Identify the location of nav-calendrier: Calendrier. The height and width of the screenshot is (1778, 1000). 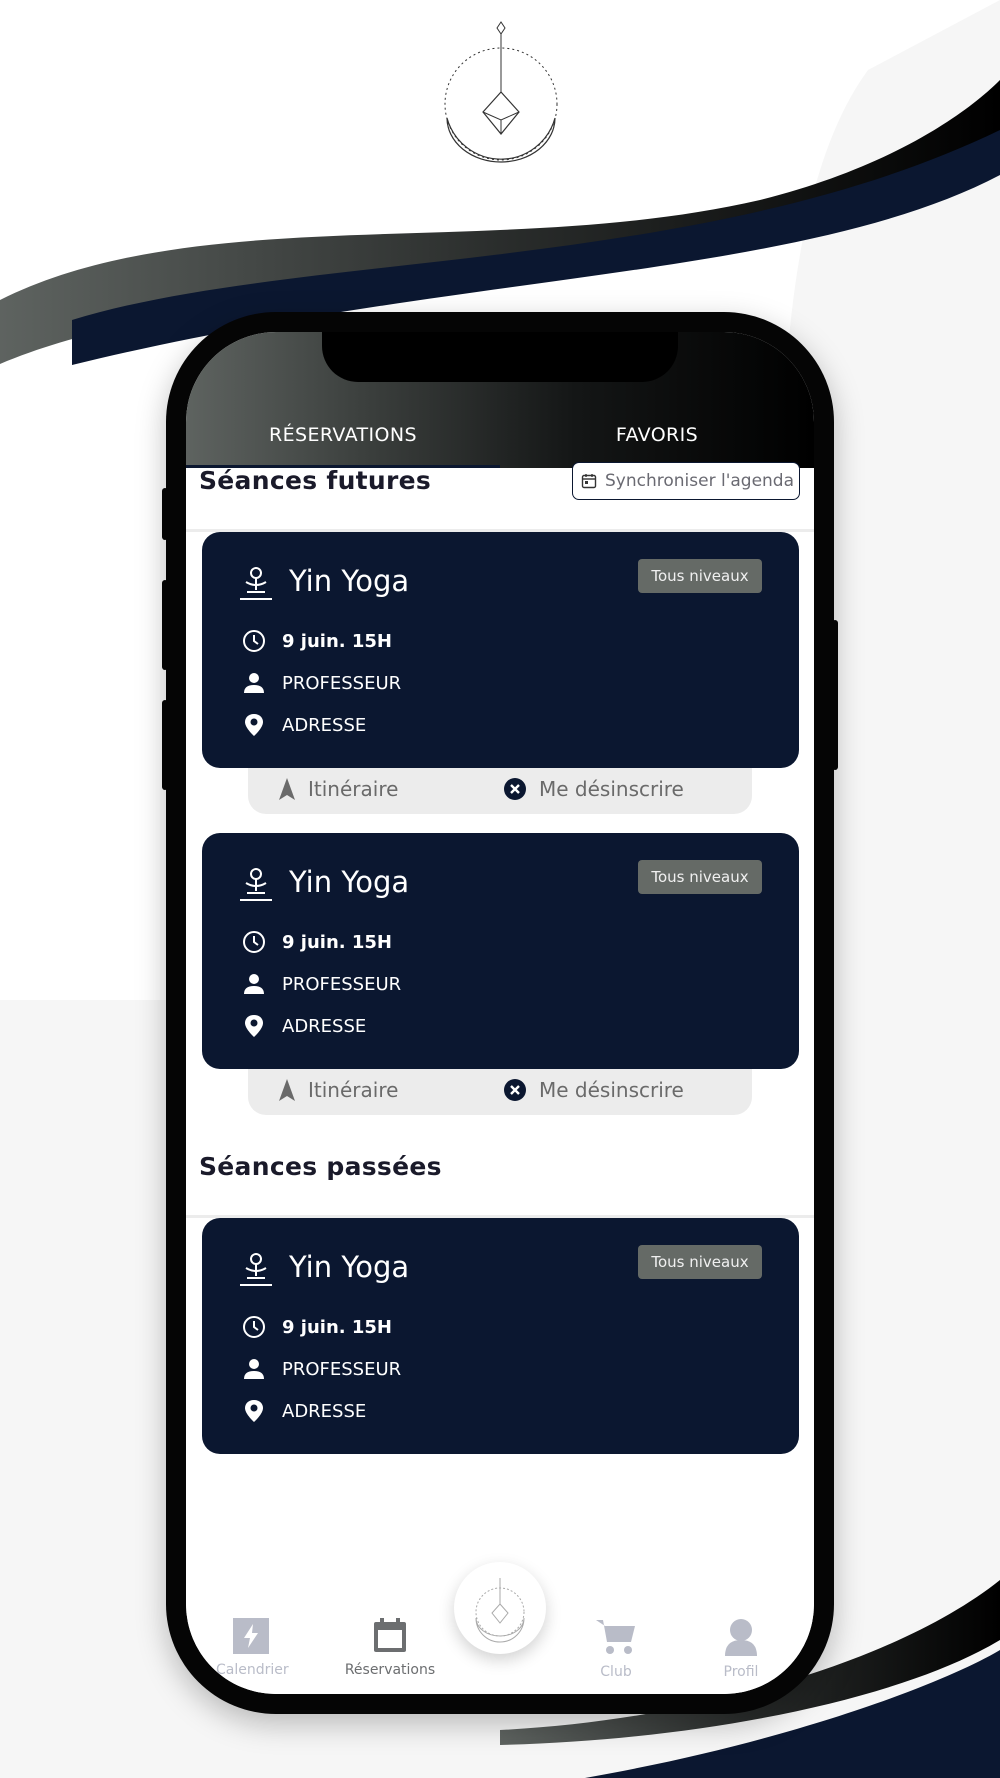
(252, 1648).